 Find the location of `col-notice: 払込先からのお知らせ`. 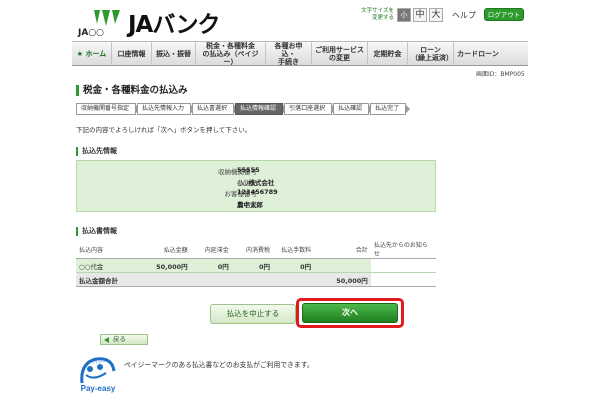

col-notice: 払込先からのお知らせ is located at coordinates (403, 249).